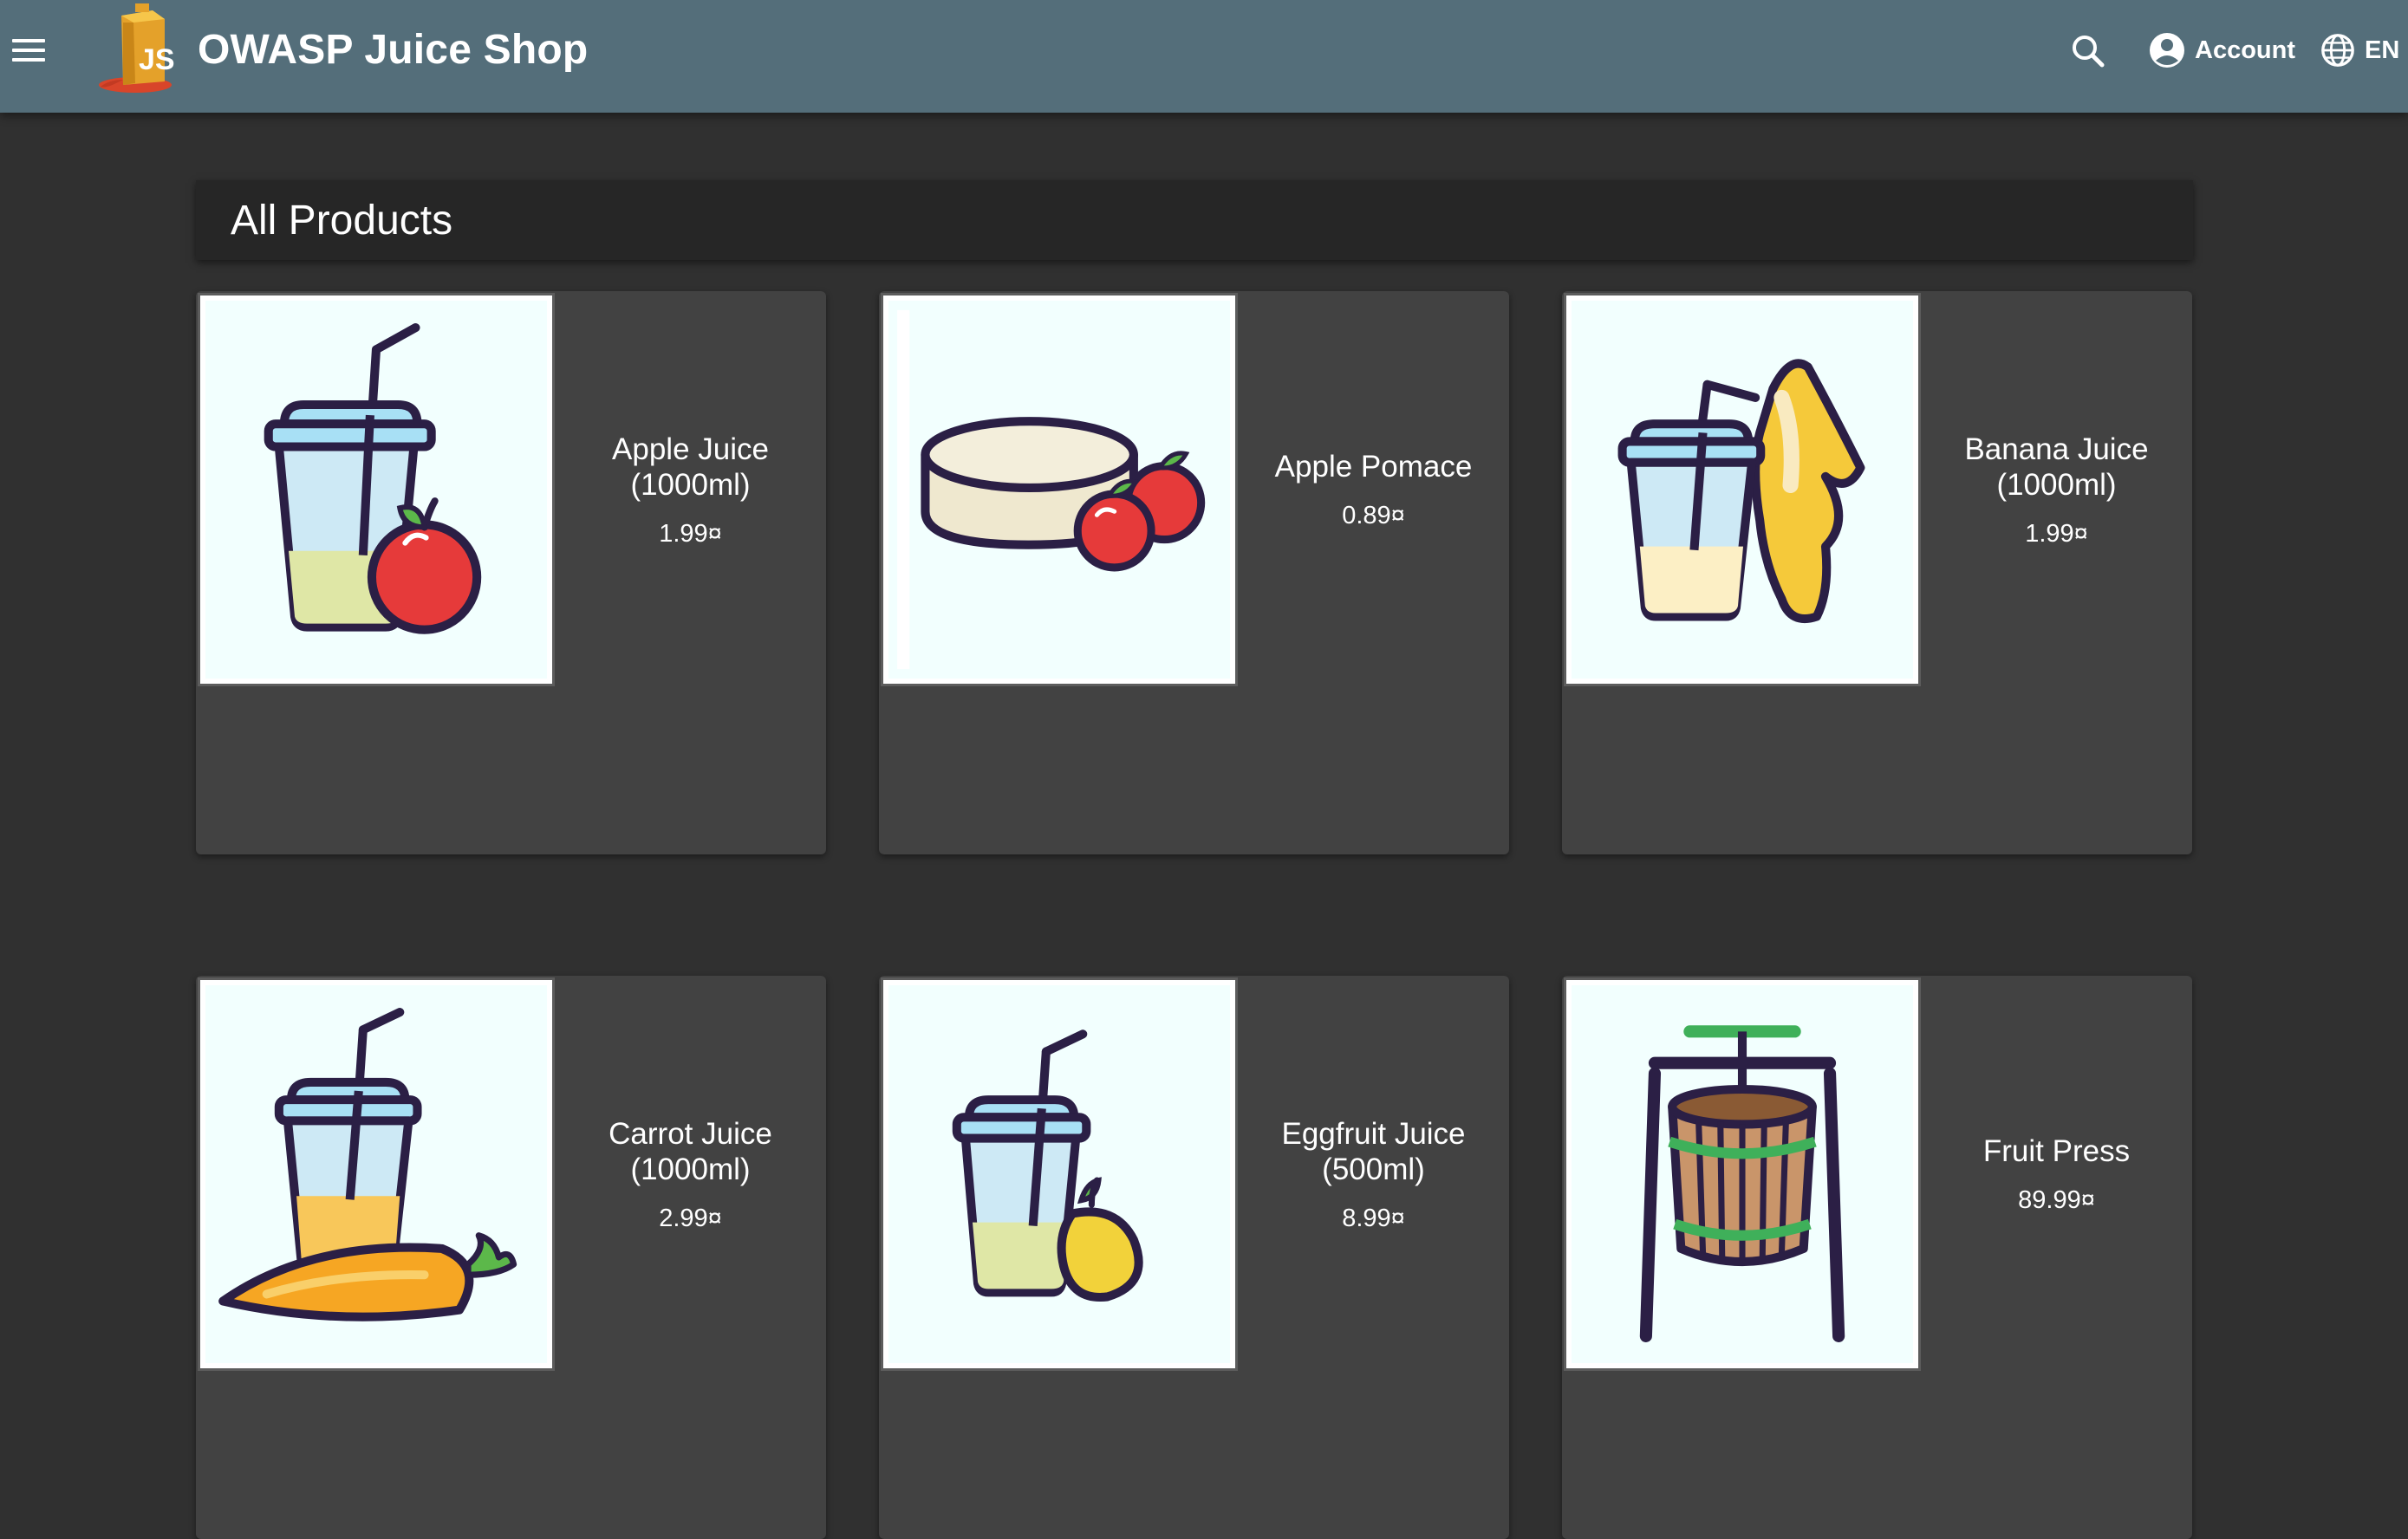 The height and width of the screenshot is (1539, 2408). I want to click on products-heading-bar: All Products, so click(1194, 220).